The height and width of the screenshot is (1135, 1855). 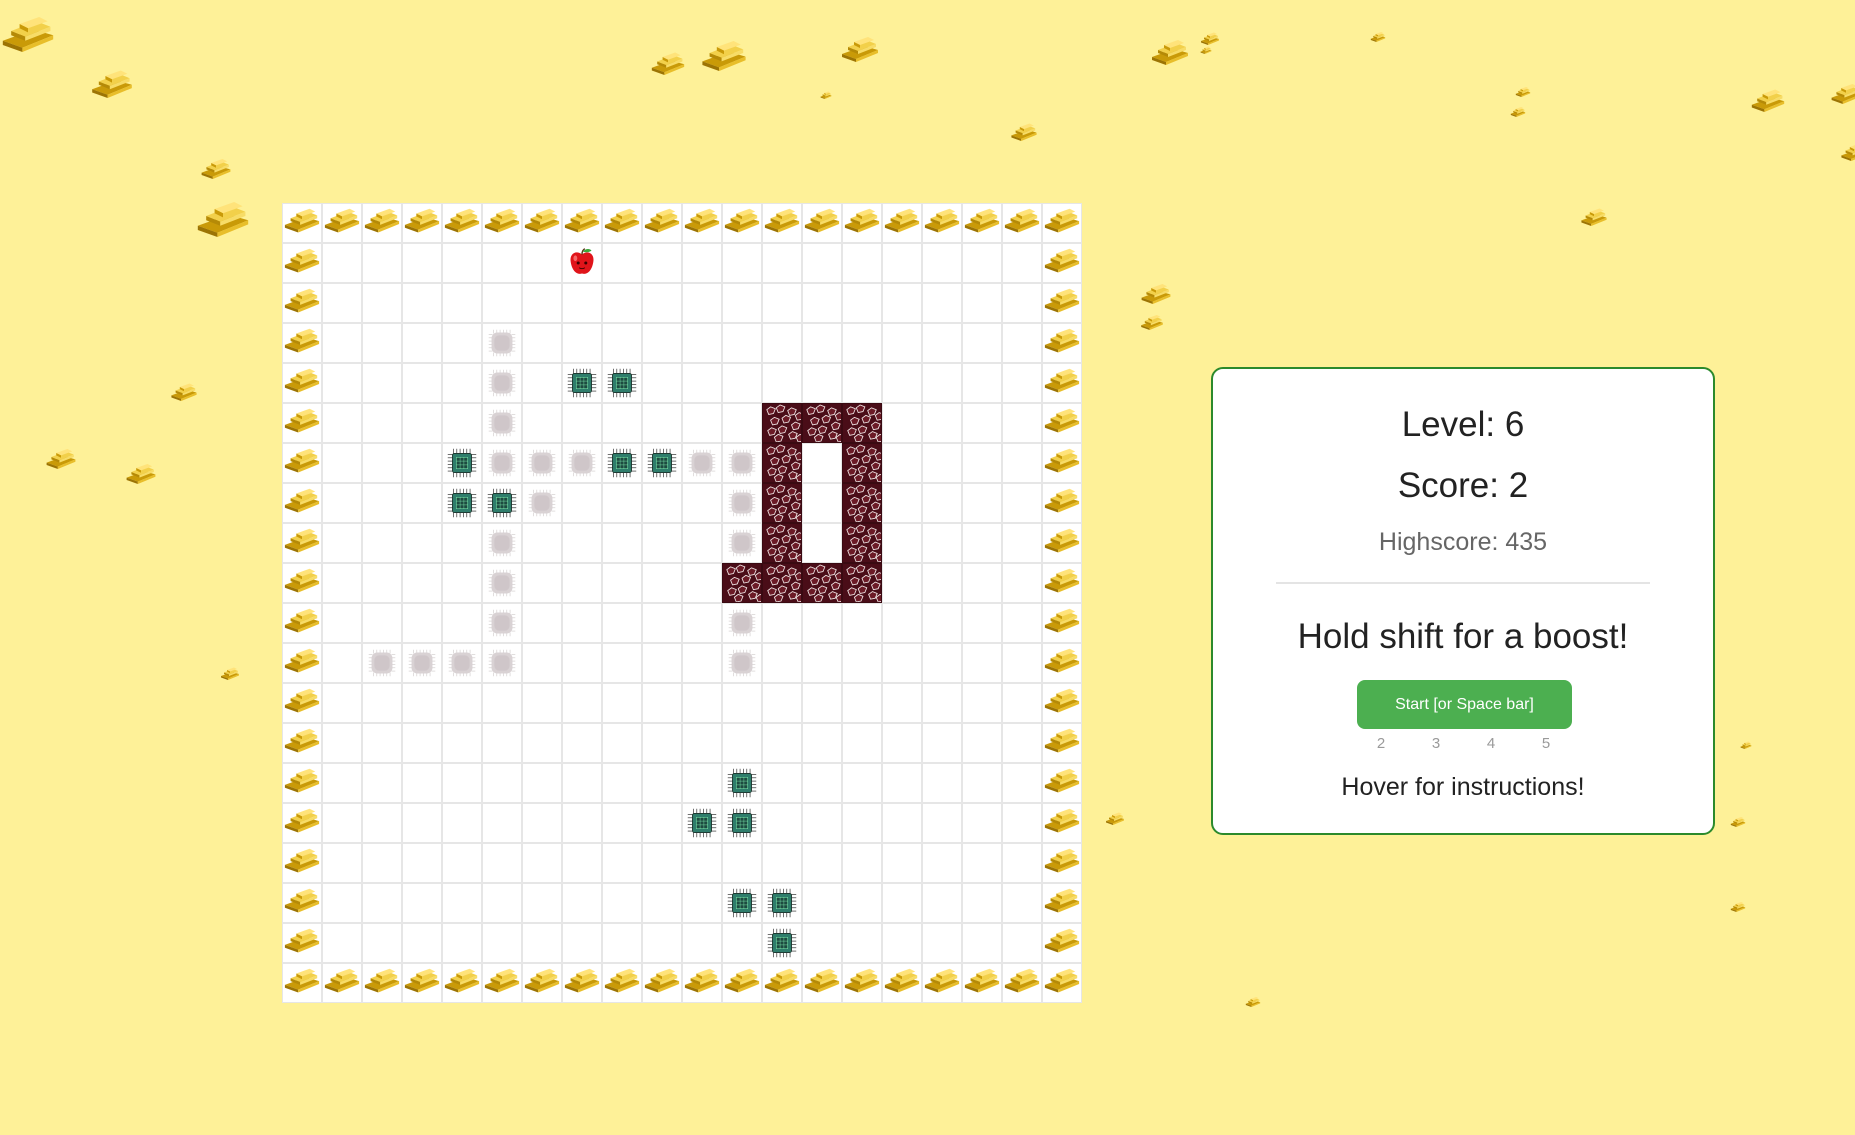 What do you see at coordinates (1491, 743) in the screenshot?
I see `speed-option-4: 4` at bounding box center [1491, 743].